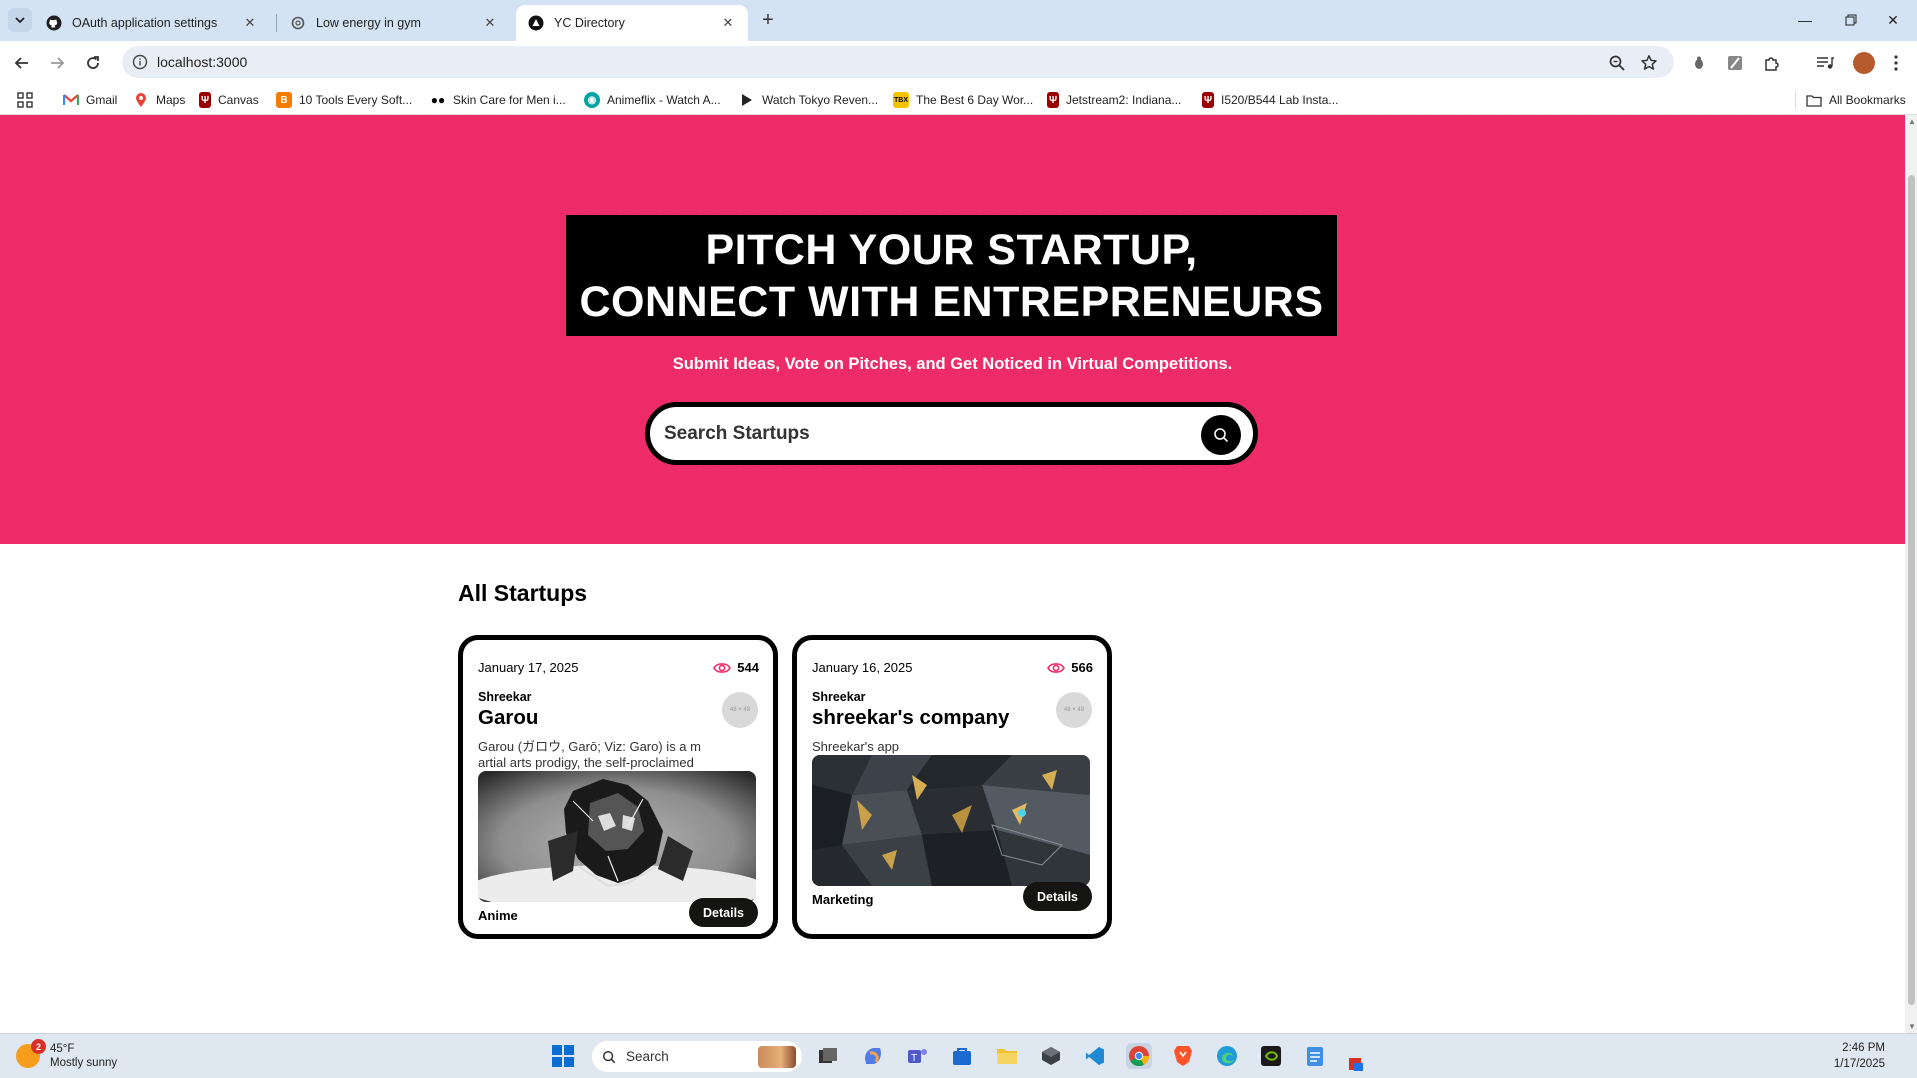  What do you see at coordinates (1850, 100) in the screenshot?
I see `all-bookmarks: All Bookmarks` at bounding box center [1850, 100].